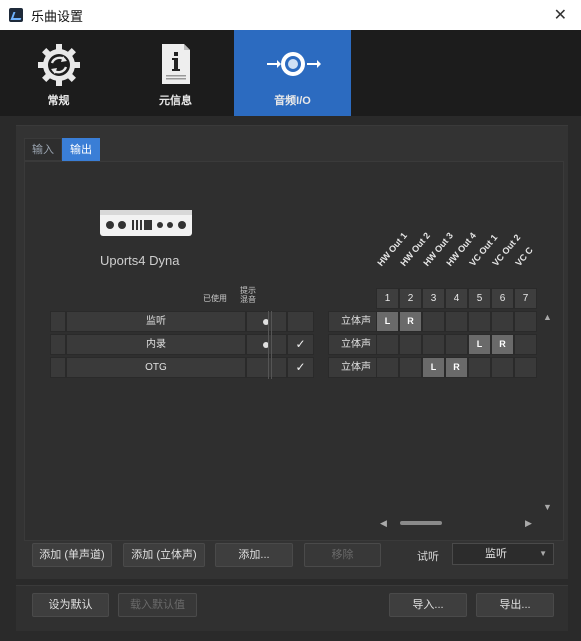 The height and width of the screenshot is (641, 581). Describe the element at coordinates (290, 15) in the screenshot. I see `window-titlebar: 乐曲设置 ✕` at that location.